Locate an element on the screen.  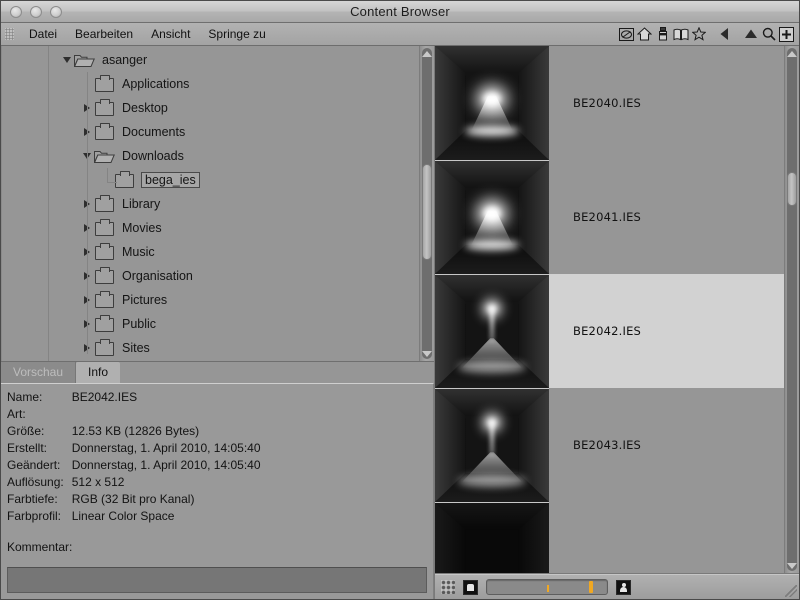
plus-button-icon is located at coordinates (786, 34).